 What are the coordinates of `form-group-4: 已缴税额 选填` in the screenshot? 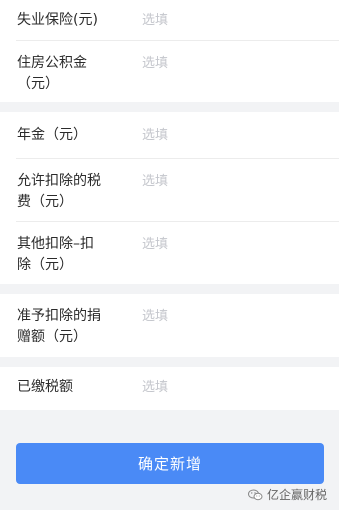 It's located at (169, 388).